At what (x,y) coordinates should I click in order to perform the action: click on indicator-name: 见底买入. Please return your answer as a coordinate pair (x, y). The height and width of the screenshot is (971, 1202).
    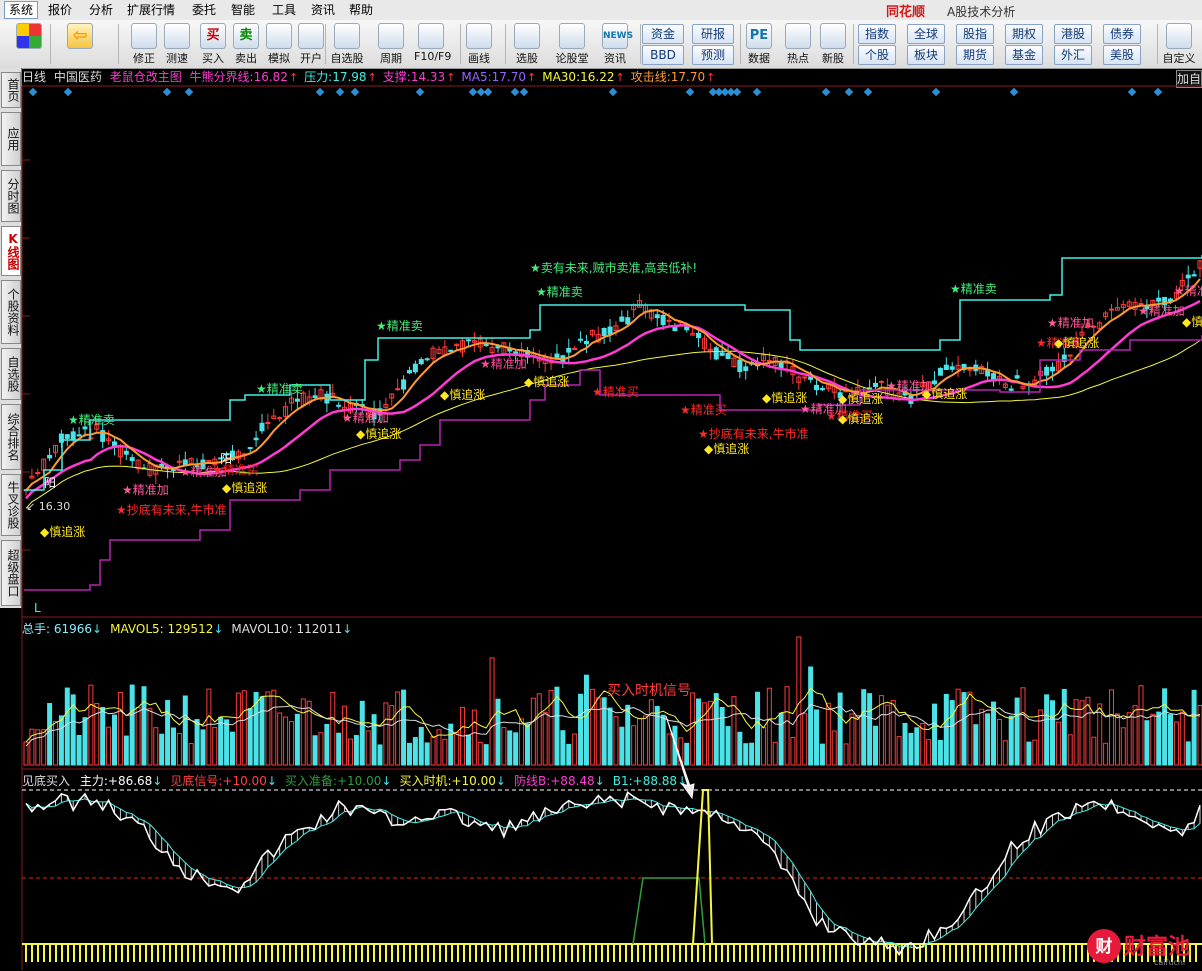
    Looking at the image, I should click on (46, 781).